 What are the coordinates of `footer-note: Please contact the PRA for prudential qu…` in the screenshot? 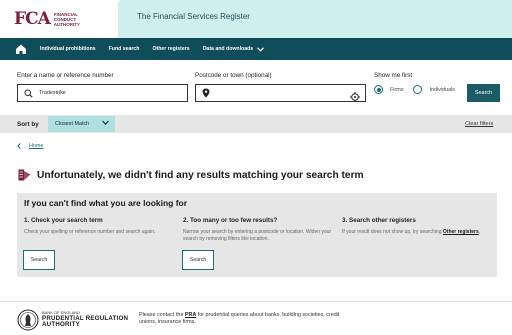 It's located at (246, 319).